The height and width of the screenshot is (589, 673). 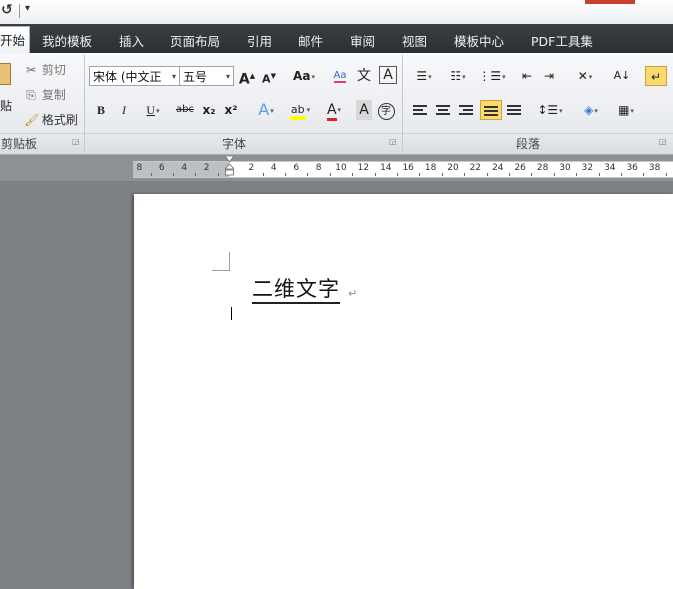 I want to click on ruler-label: 2, so click(x=251, y=168).